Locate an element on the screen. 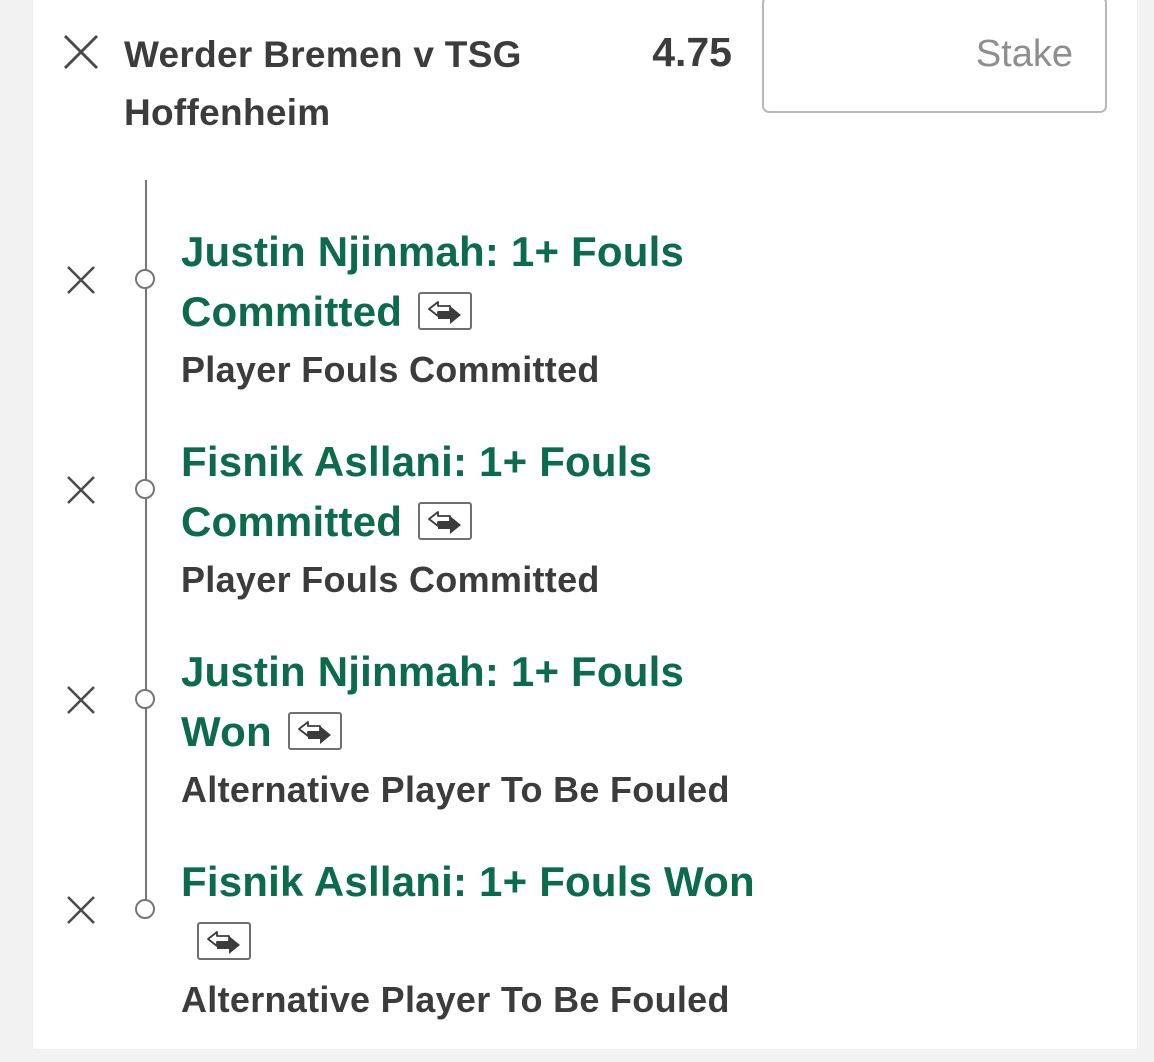 This screenshot has width=1154, height=1062. leg-selection-text: Fisnik Asllani: 1+ Fouls Committed is located at coordinates (417, 491).